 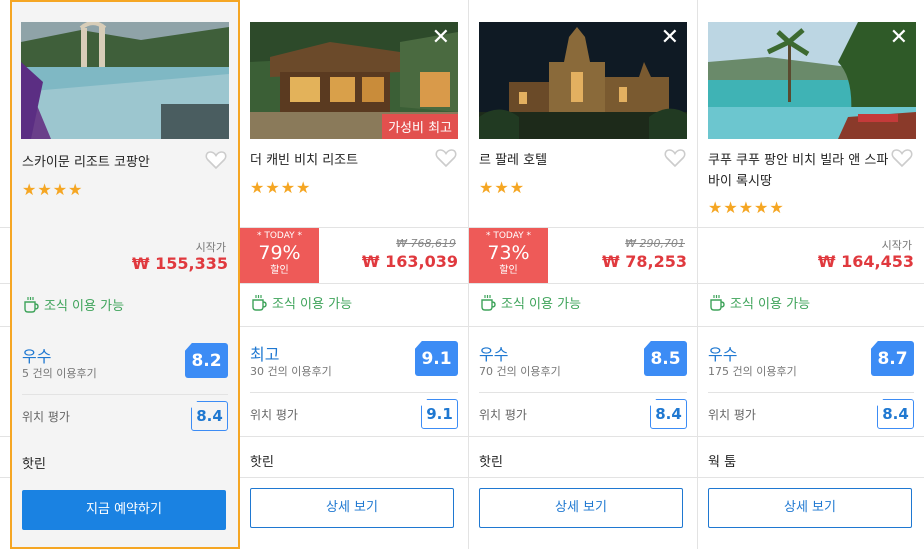 What do you see at coordinates (206, 360) in the screenshot?
I see `review-score-badge: 8.2` at bounding box center [206, 360].